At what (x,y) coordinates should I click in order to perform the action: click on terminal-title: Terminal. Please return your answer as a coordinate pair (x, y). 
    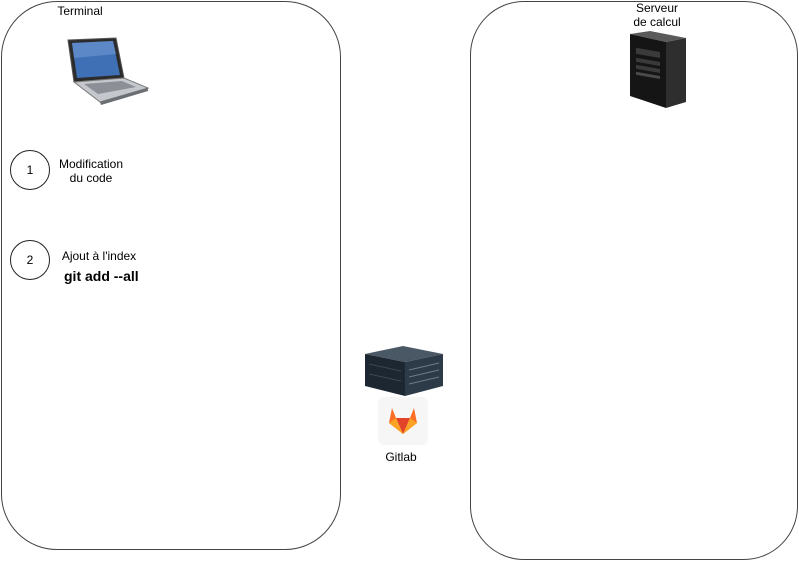
    Looking at the image, I should click on (80, 11).